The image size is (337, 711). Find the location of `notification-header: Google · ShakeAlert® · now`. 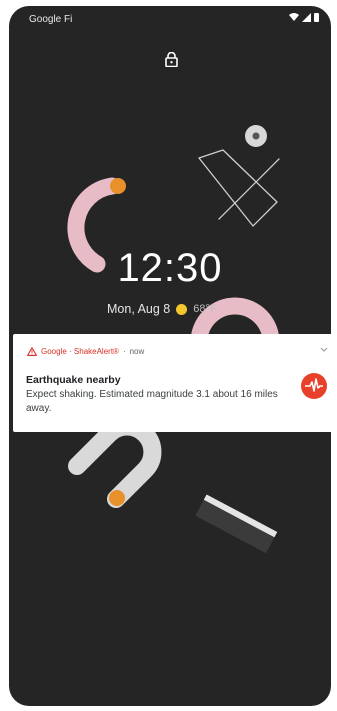

notification-header: Google · ShakeAlert® · now is located at coordinates (85, 351).